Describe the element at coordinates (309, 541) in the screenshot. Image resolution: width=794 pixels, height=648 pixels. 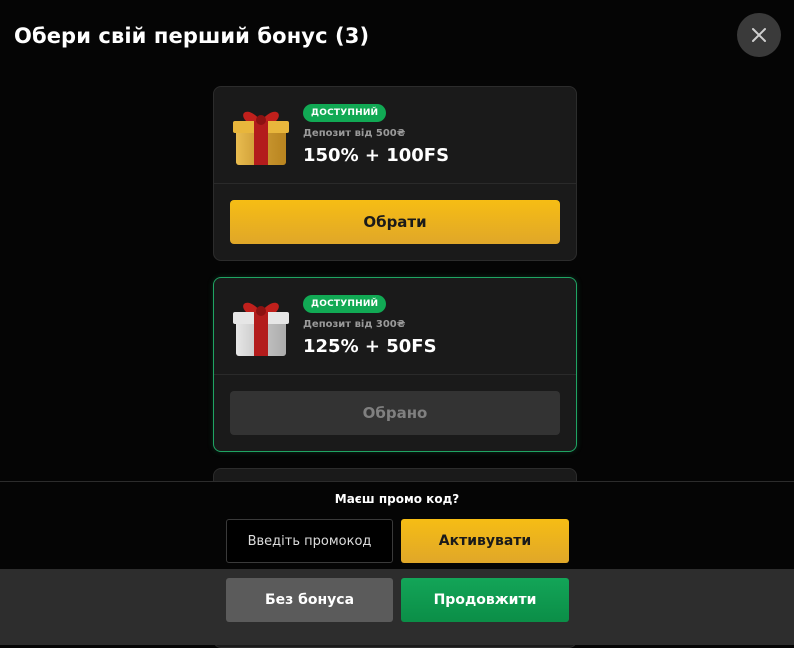
I see `promo-code-input: Введіть промокод` at that location.